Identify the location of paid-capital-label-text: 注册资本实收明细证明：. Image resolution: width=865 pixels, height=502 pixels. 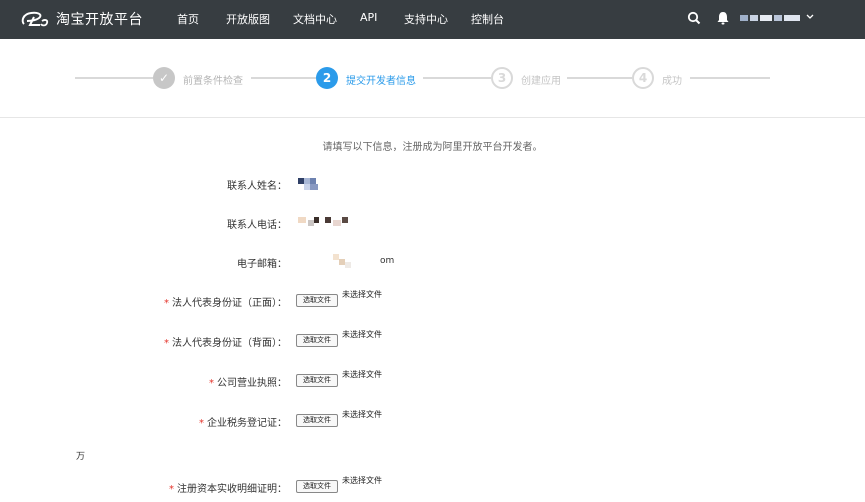
(232, 489).